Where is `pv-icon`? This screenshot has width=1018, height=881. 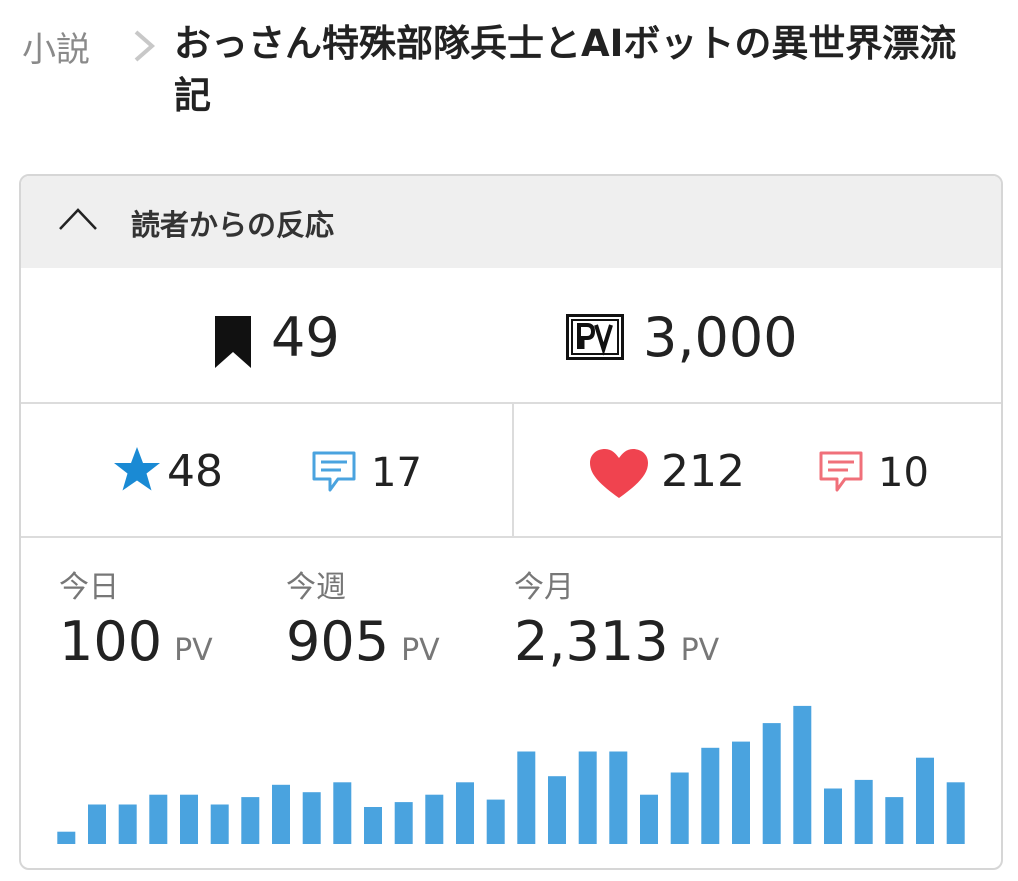 pv-icon is located at coordinates (595, 337).